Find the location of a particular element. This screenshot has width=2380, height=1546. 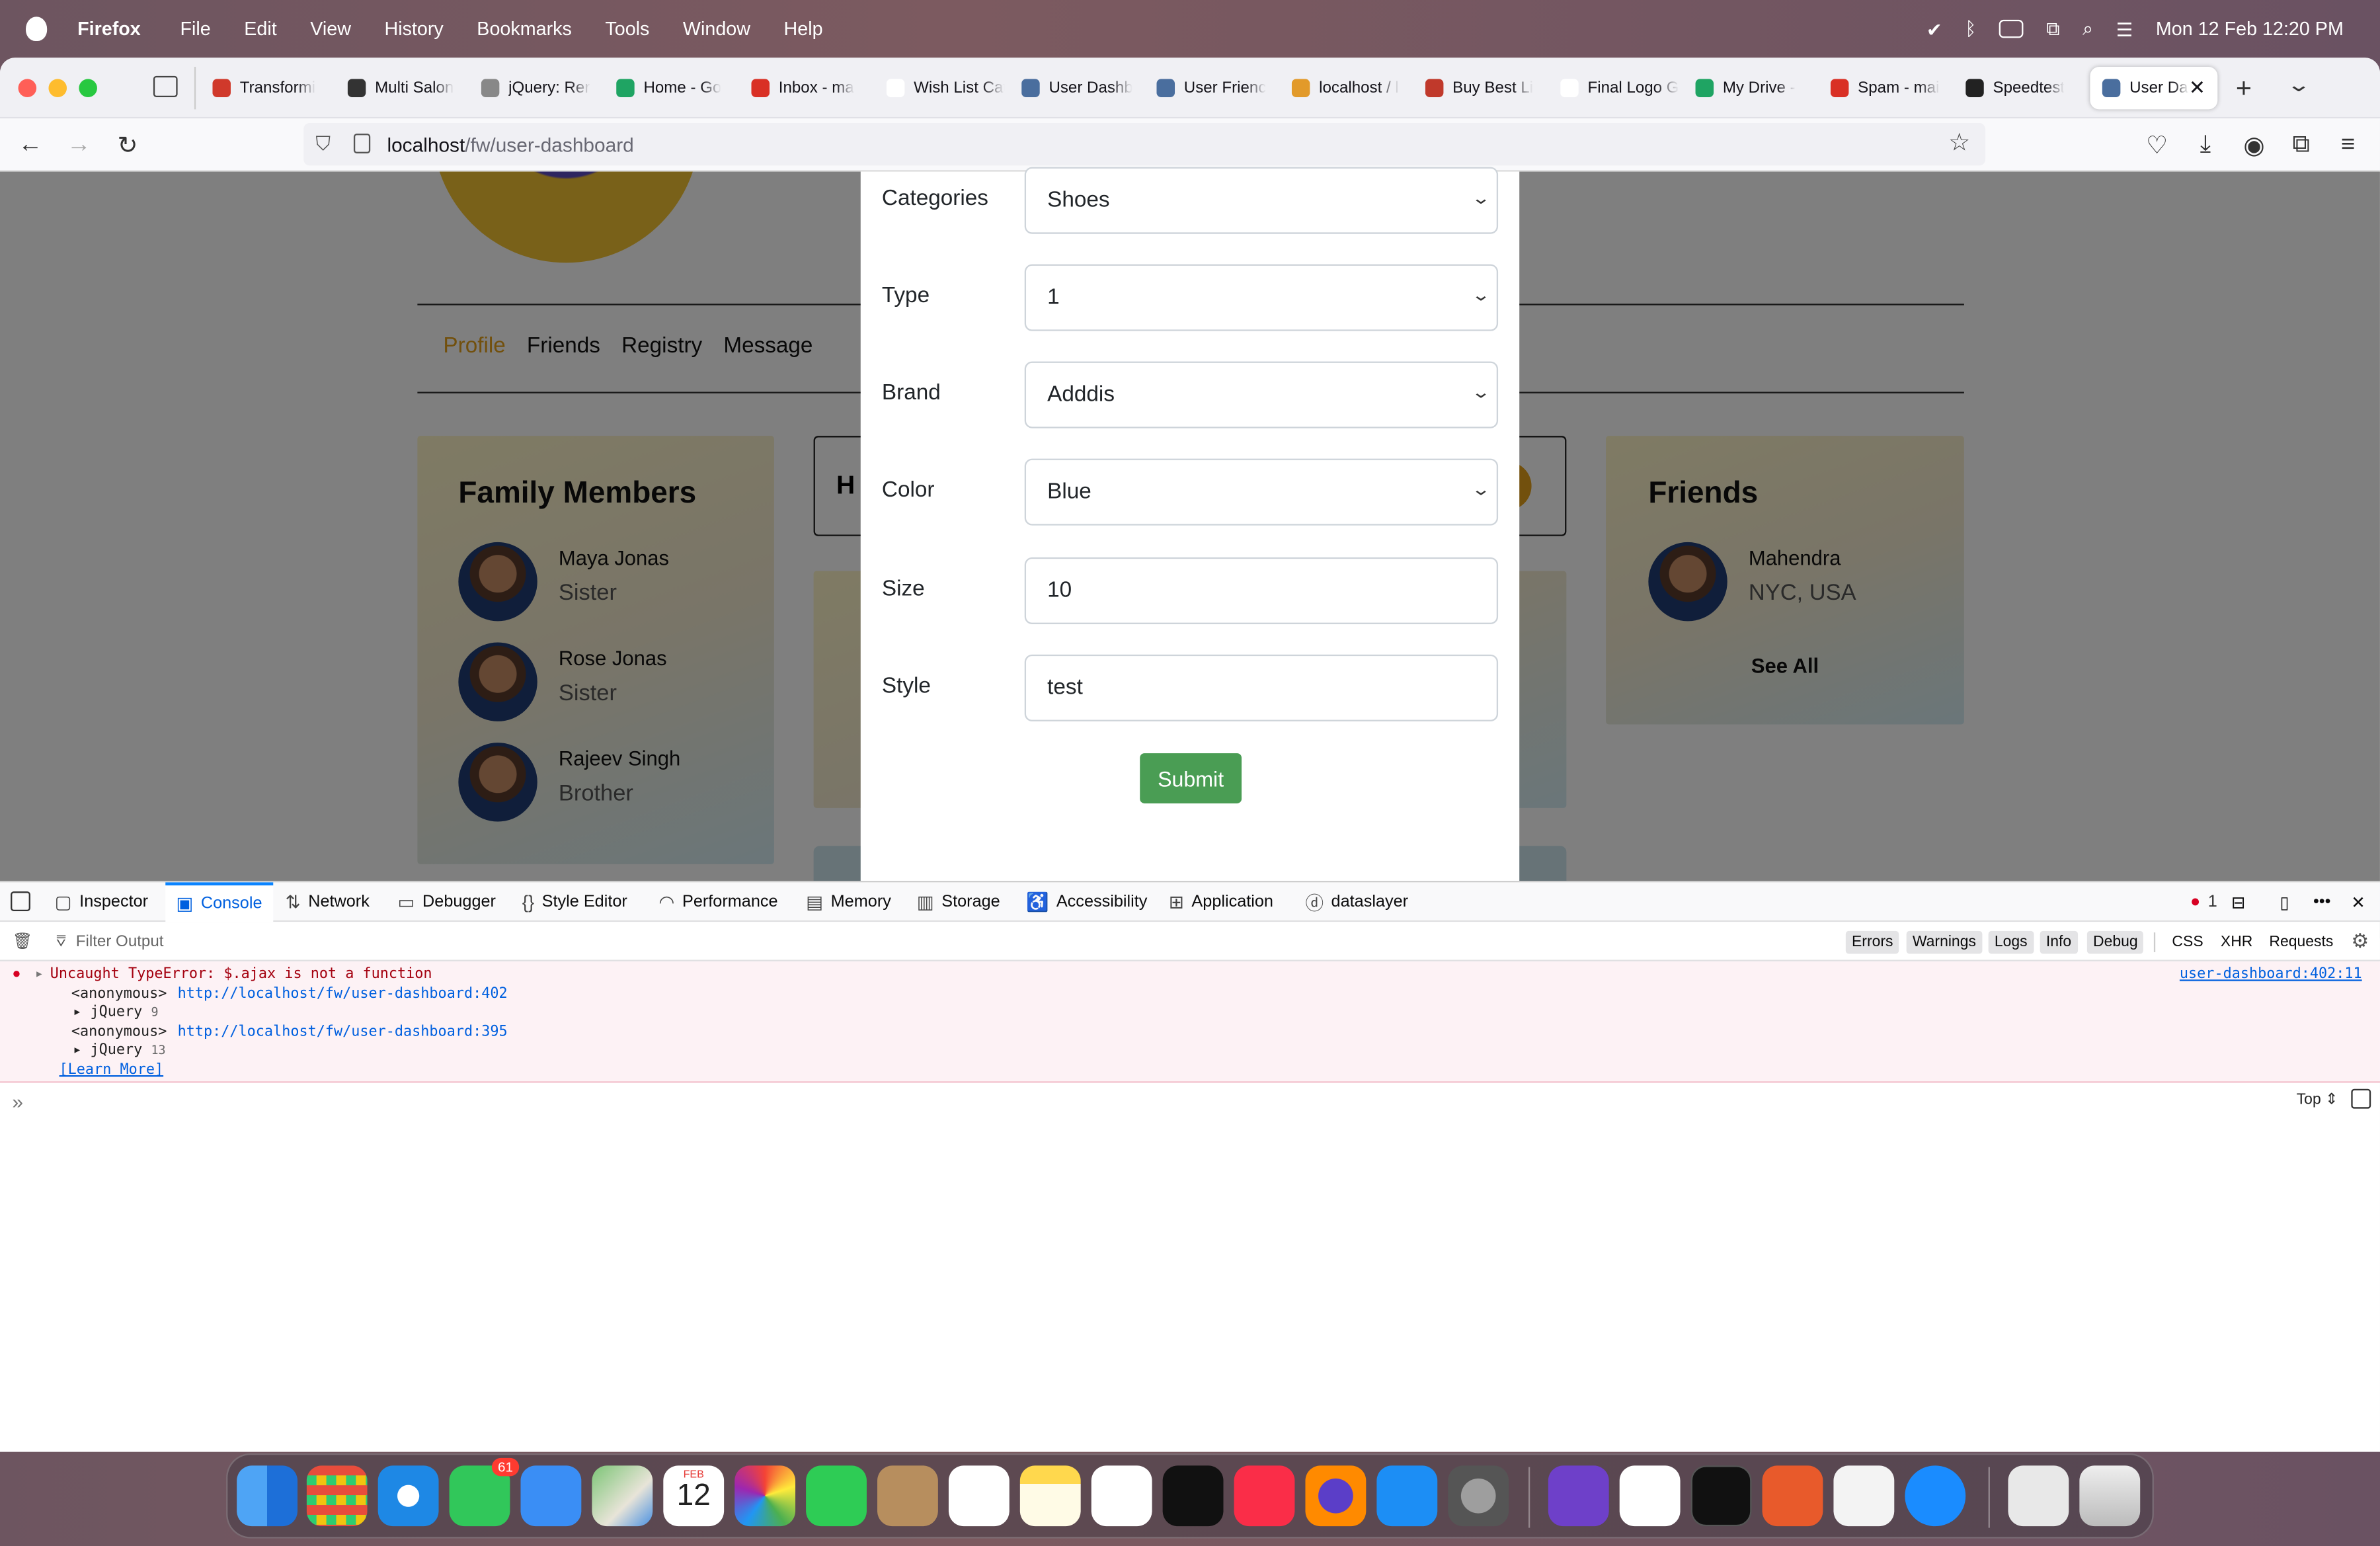

tab-7: User Dashb is located at coordinates (1080, 88).